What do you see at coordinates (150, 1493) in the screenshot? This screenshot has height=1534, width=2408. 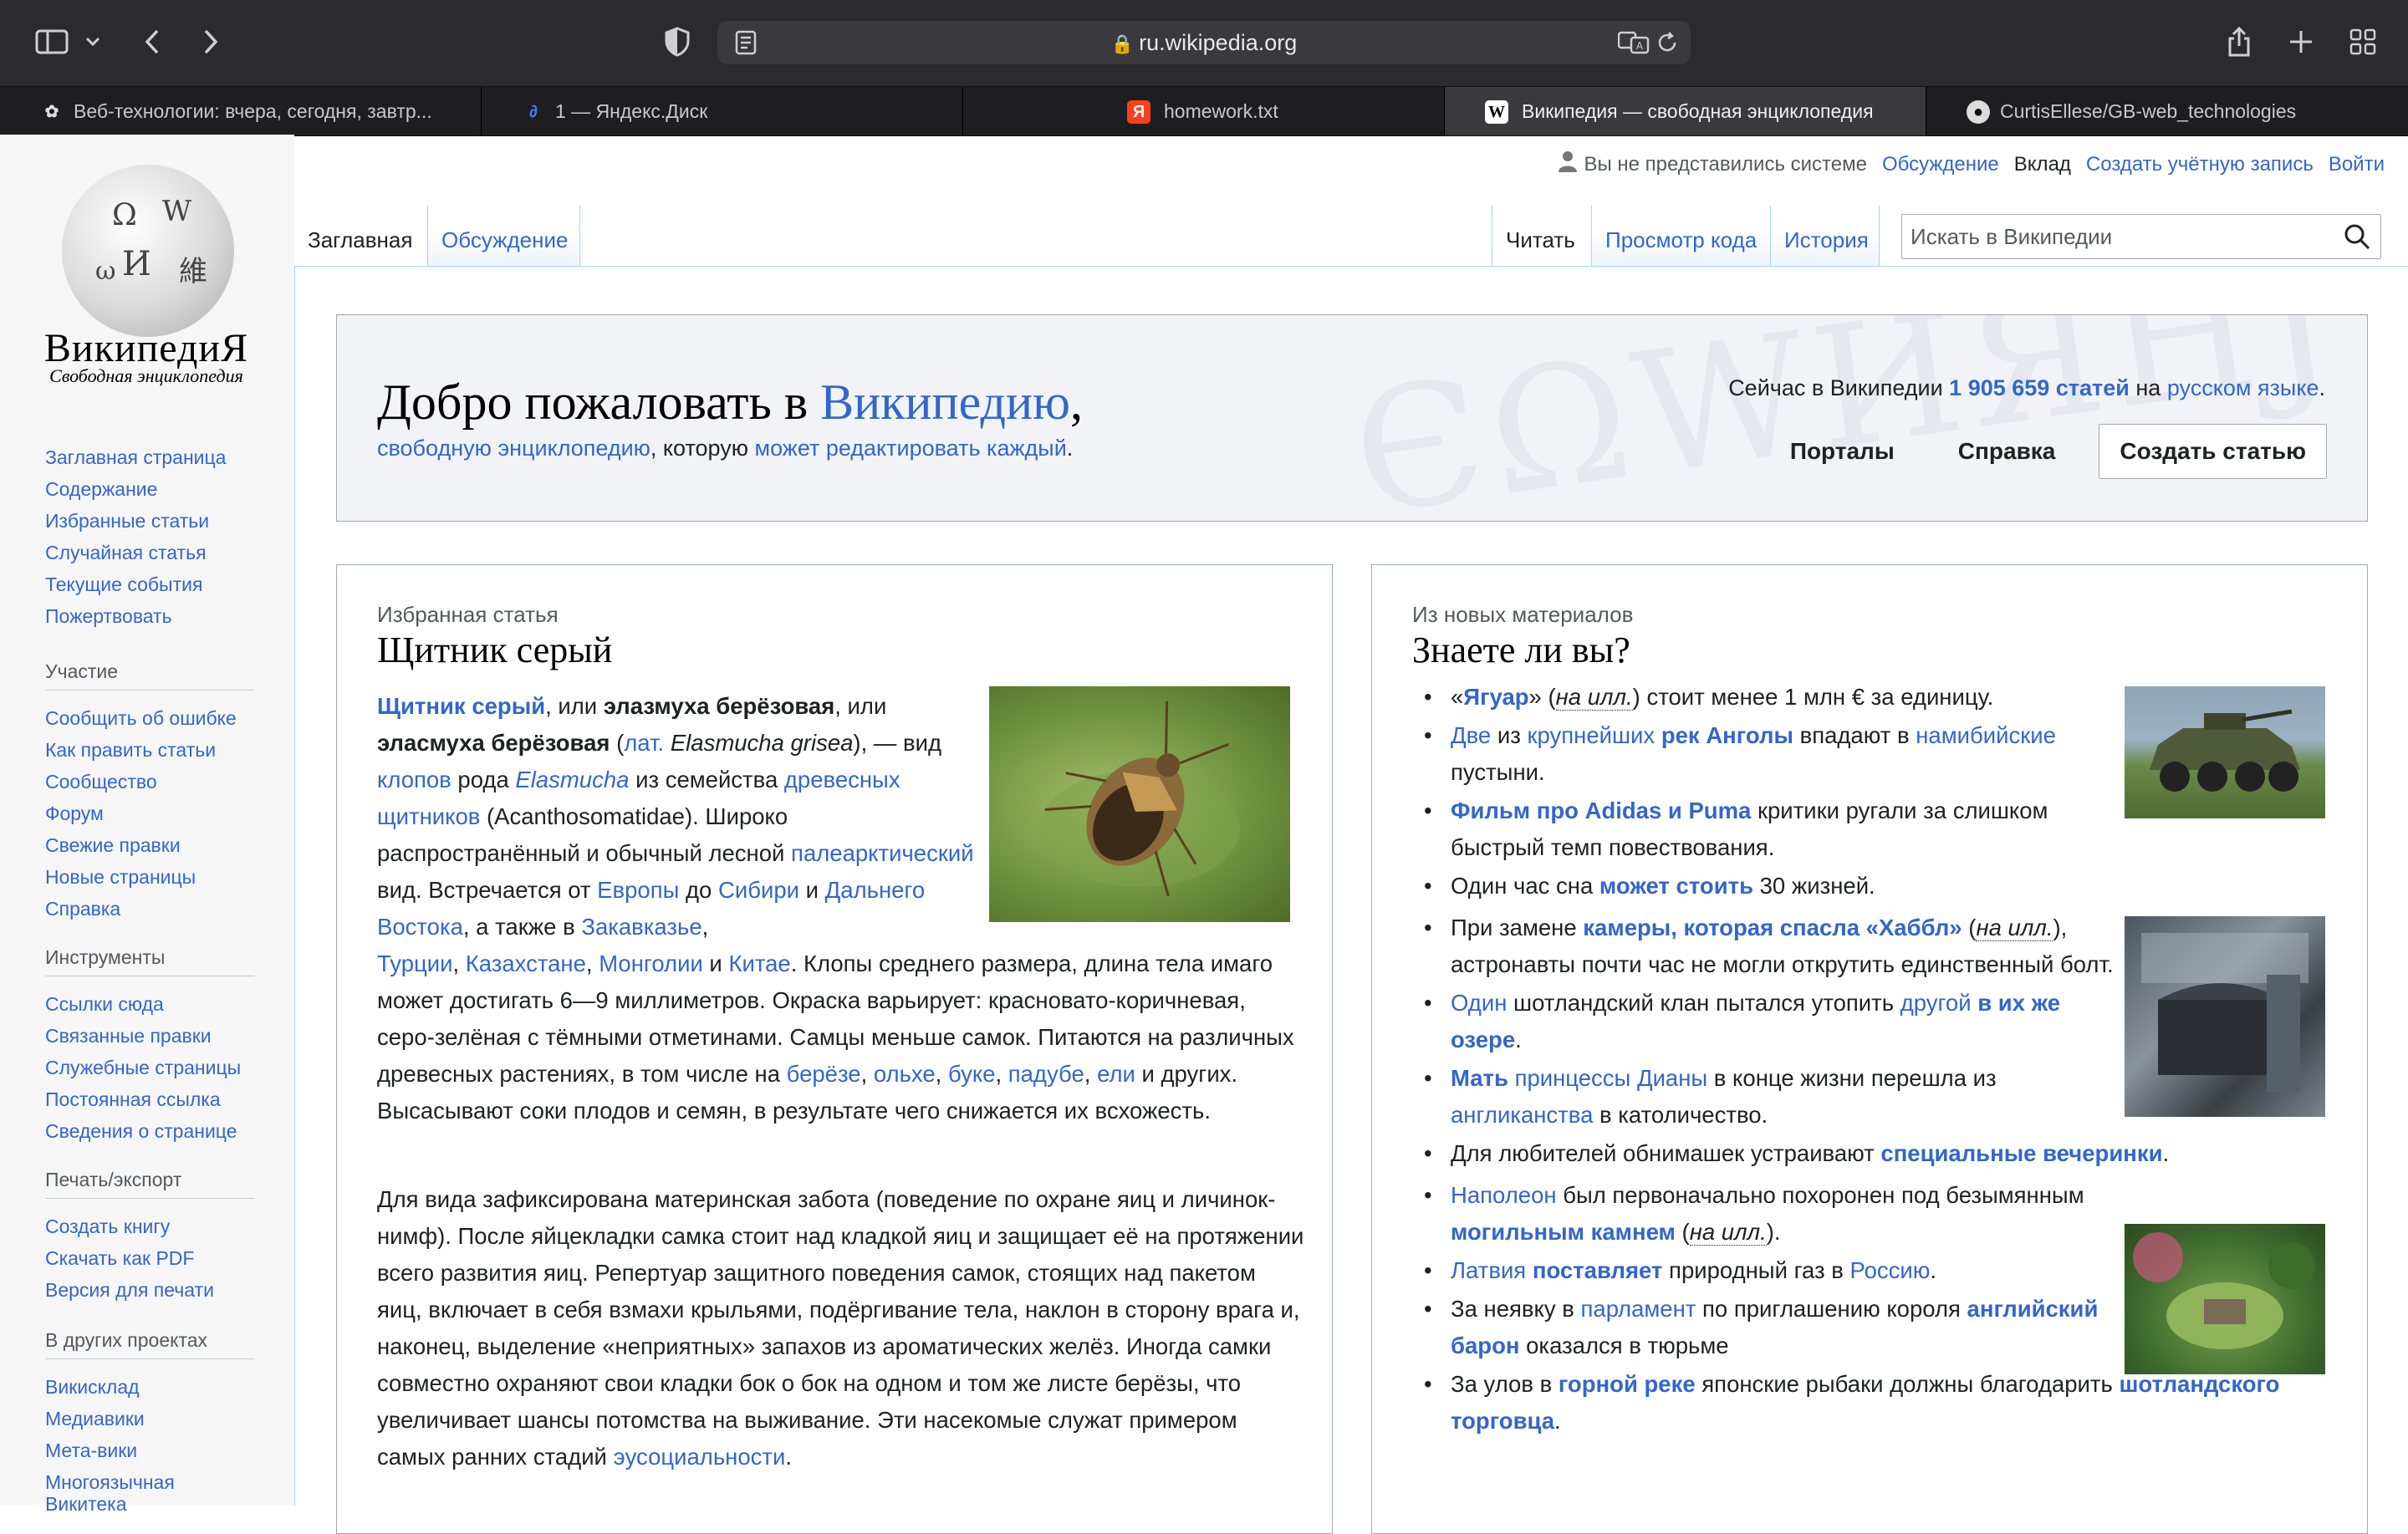 I see `sidebar-item-wikisource: Многоязычная Викитека` at bounding box center [150, 1493].